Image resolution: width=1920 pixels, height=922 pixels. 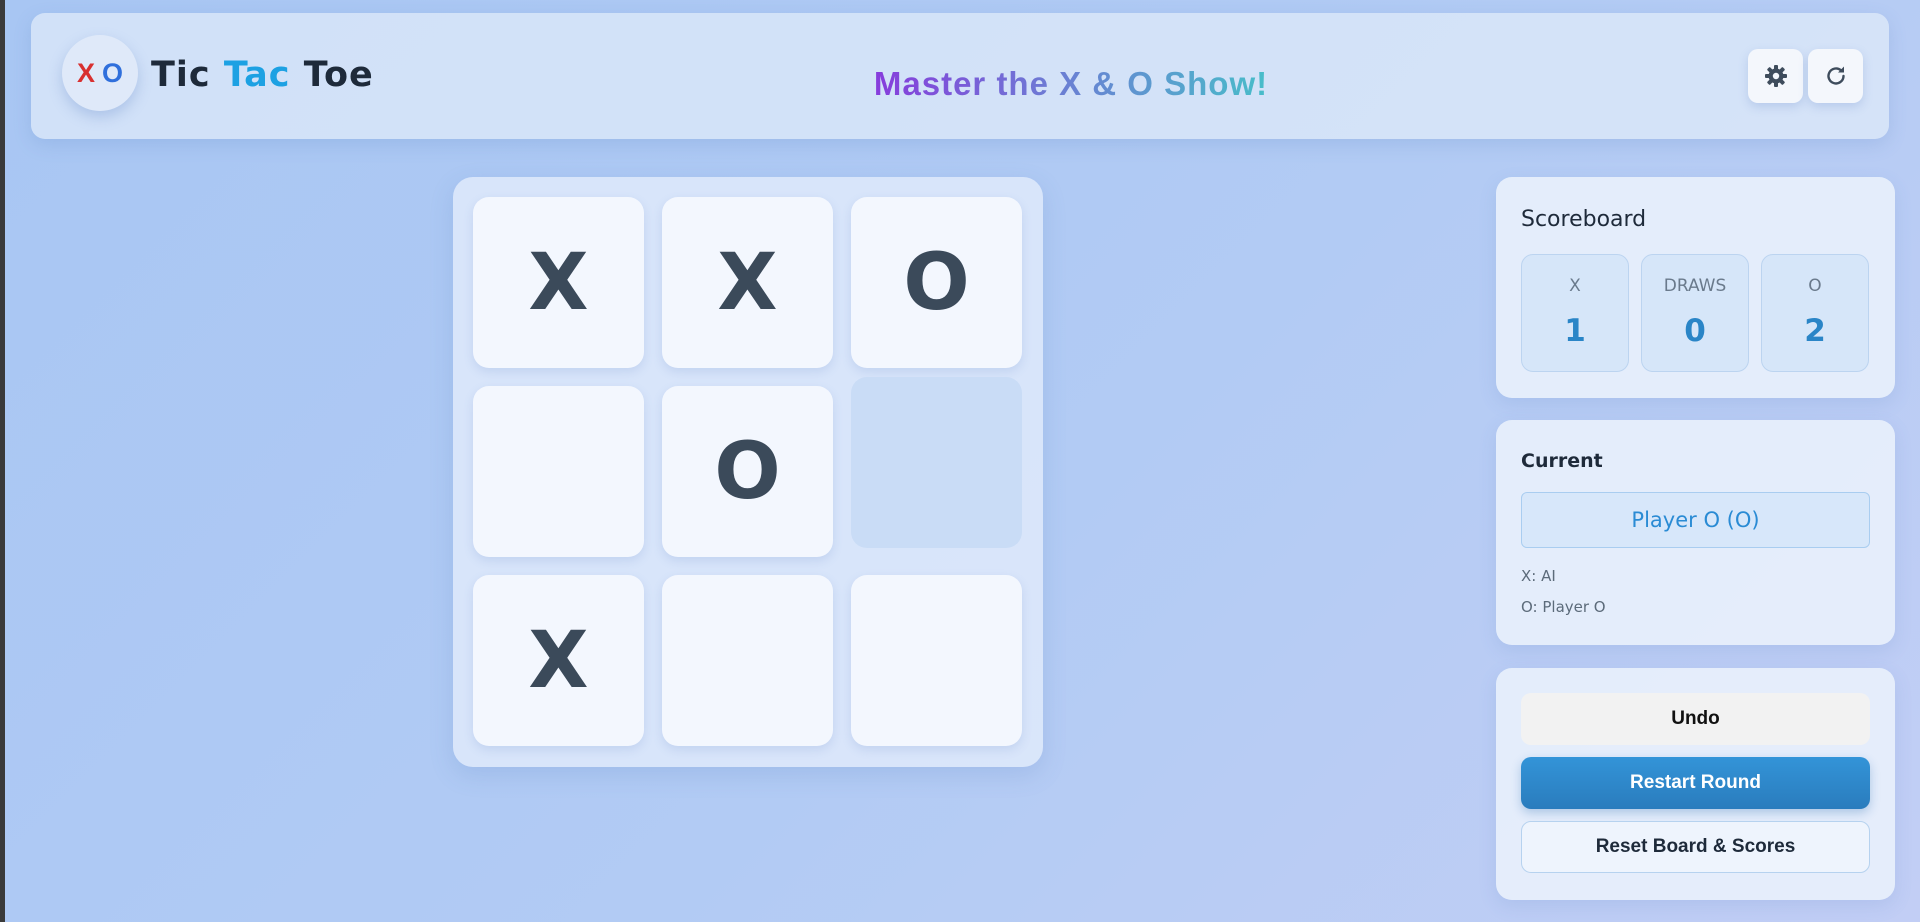 I want to click on score-o-value: 2, so click(x=1815, y=331).